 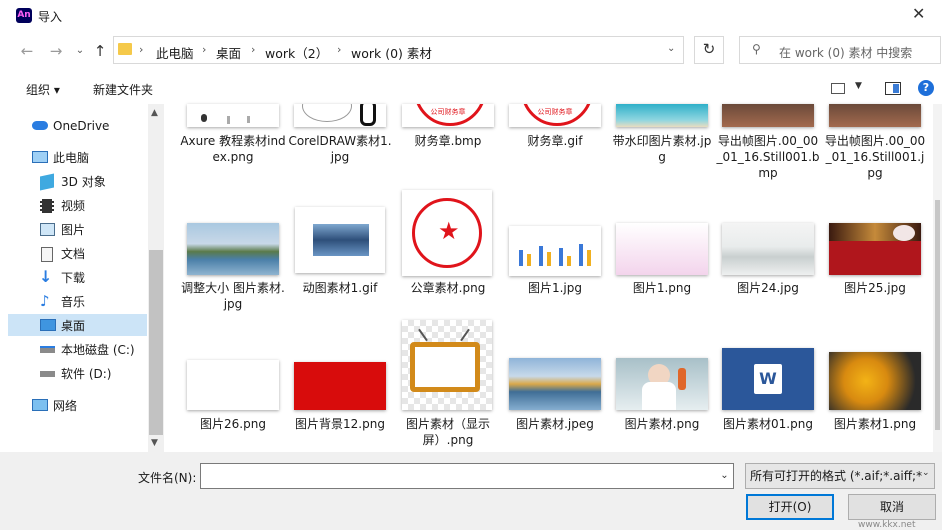 I want to click on file-name: 财务章.gif, so click(x=555, y=141).